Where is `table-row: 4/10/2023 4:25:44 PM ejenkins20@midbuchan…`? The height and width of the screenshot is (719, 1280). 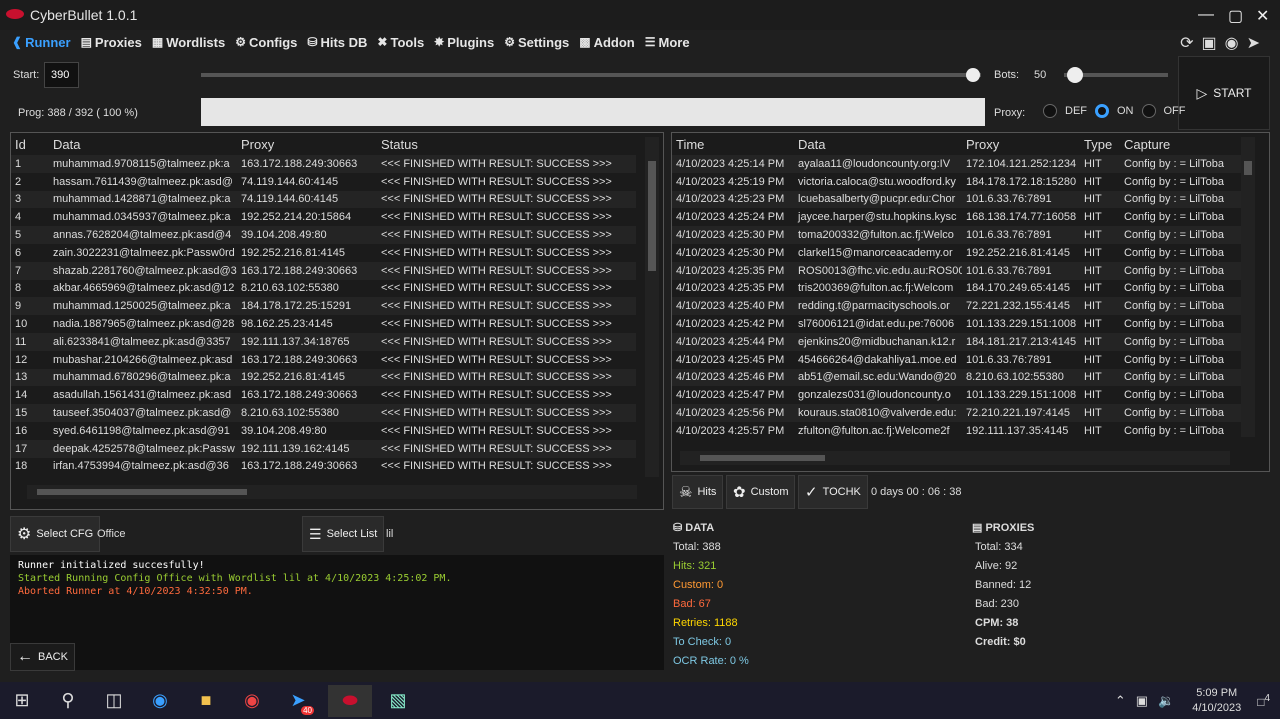
table-row: 4/10/2023 4:25:44 PM ejenkins20@midbuchan… is located at coordinates (957, 341).